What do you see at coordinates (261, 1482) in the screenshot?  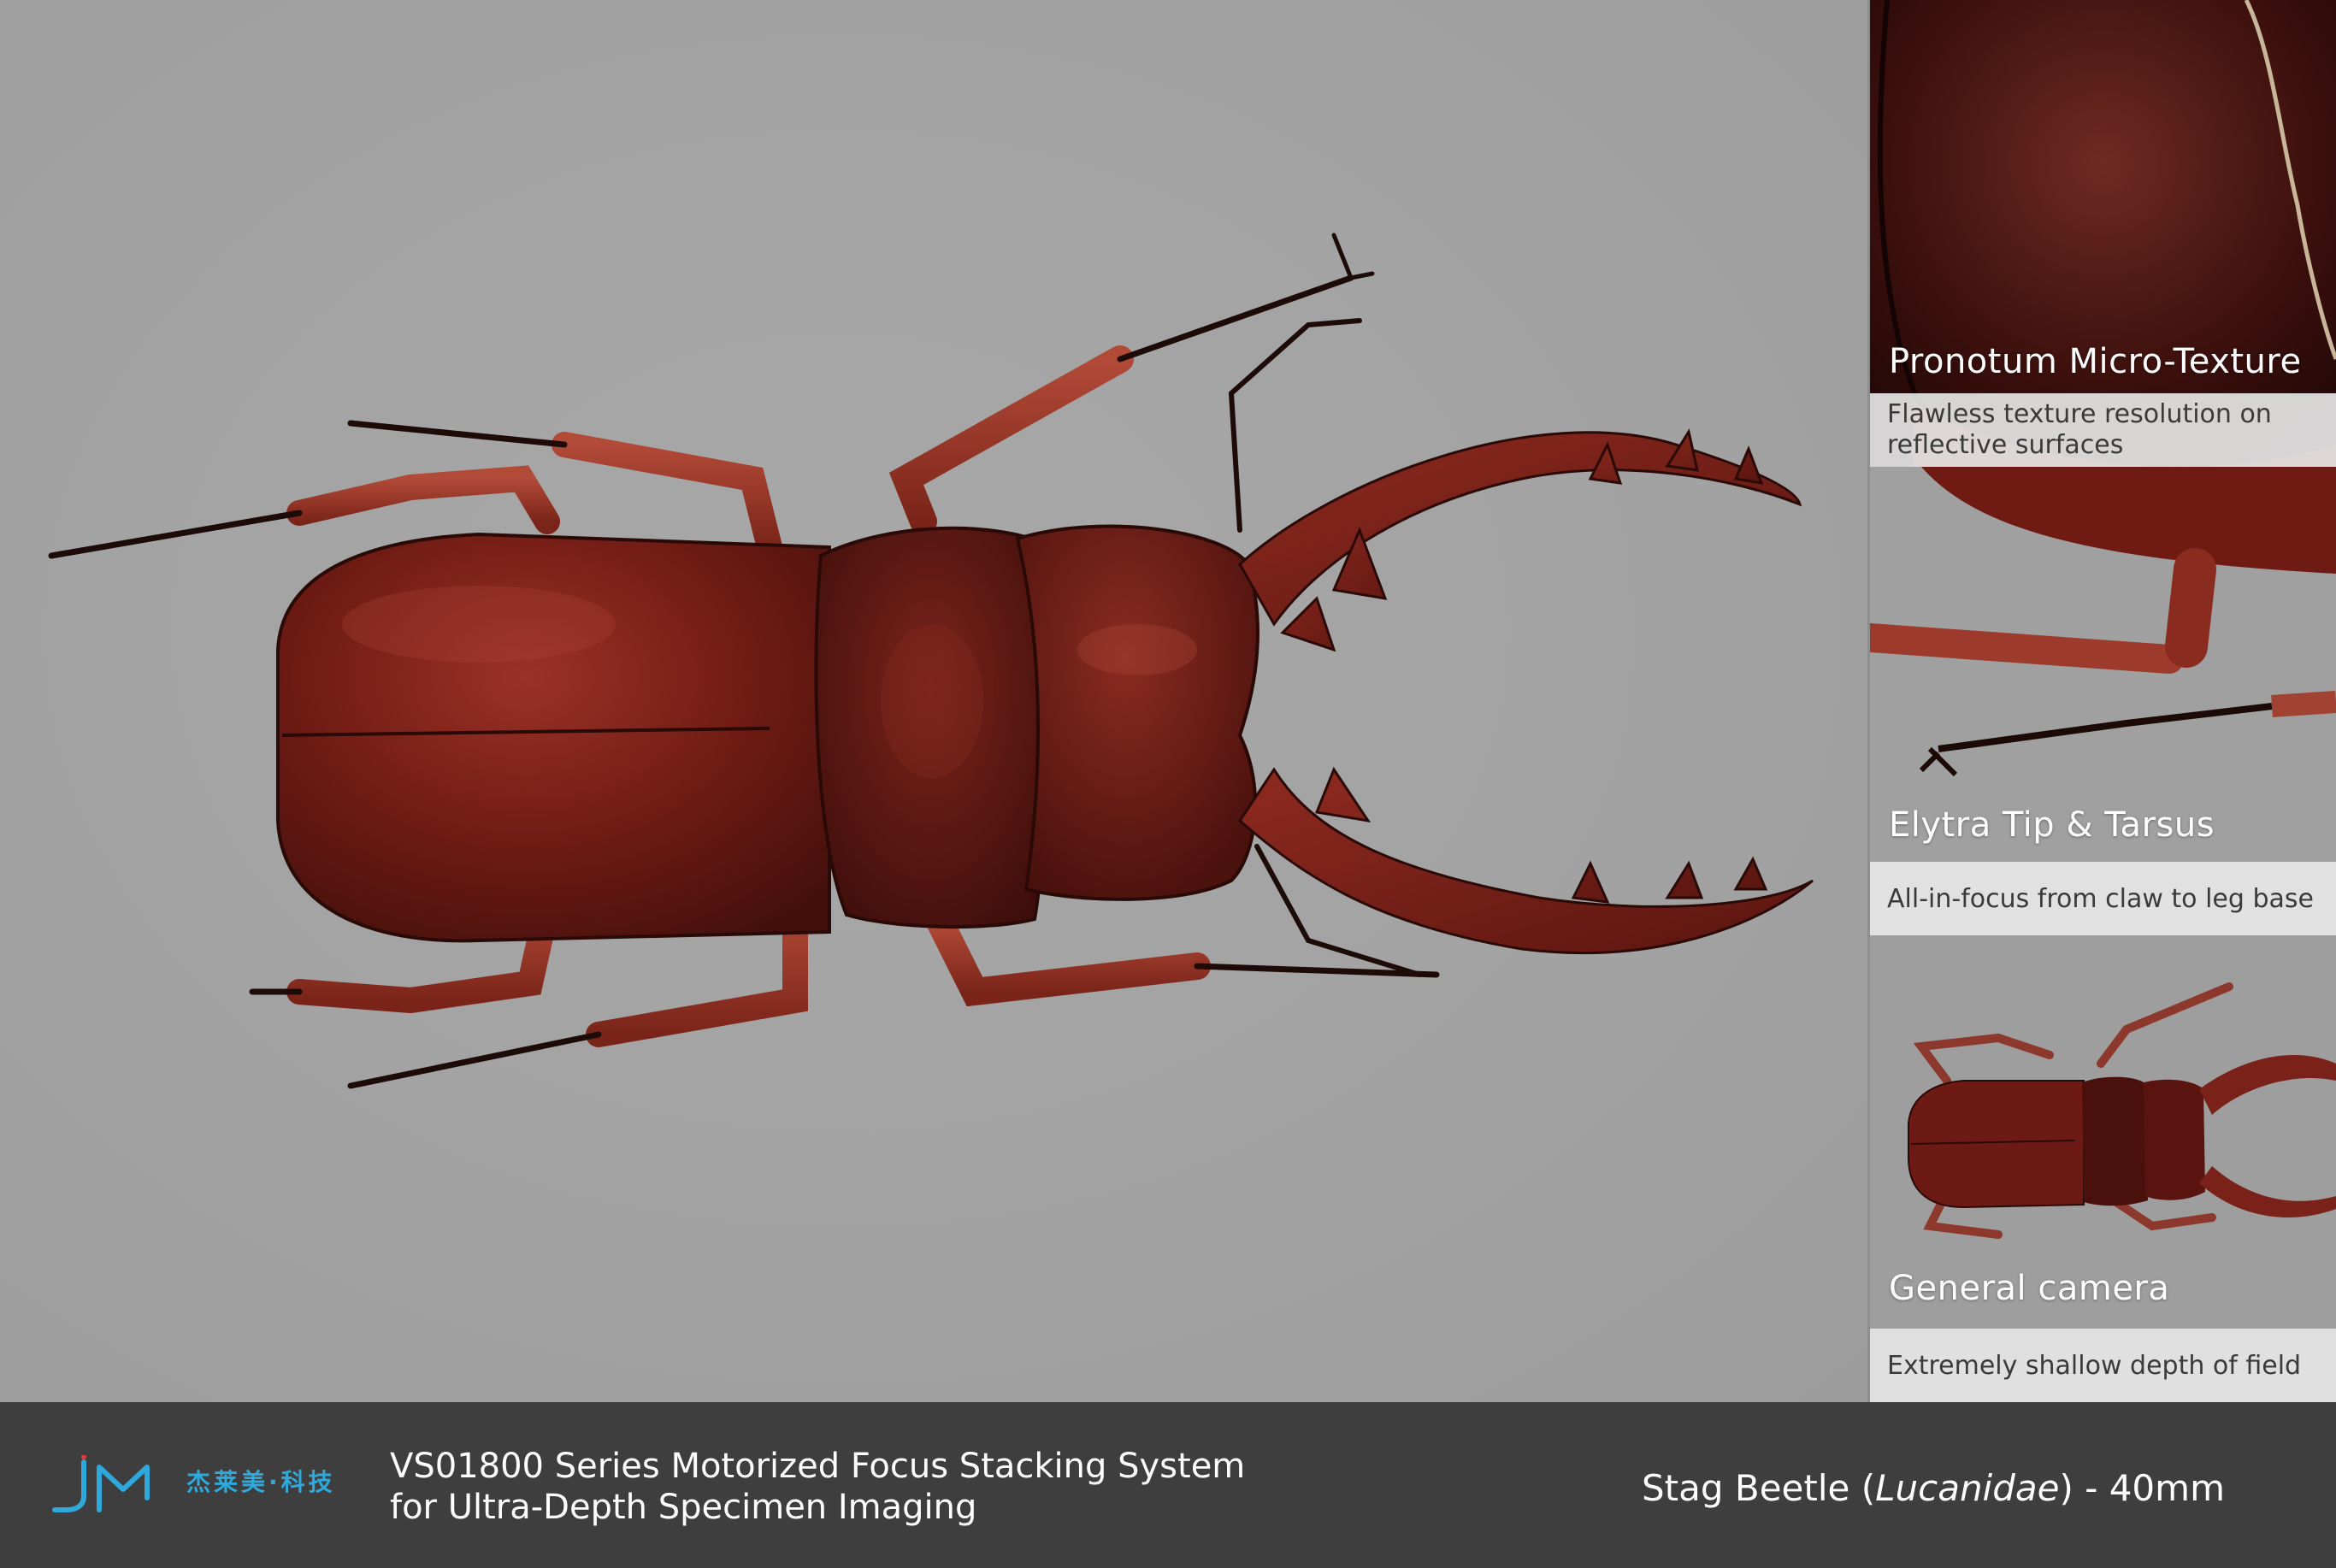 I see `company-name: 杰莱美·科技` at bounding box center [261, 1482].